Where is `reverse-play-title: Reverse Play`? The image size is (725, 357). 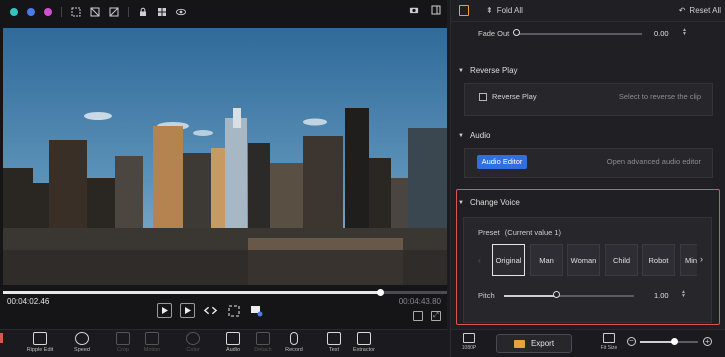
reverse-play-title: Reverse Play is located at coordinates (493, 70).